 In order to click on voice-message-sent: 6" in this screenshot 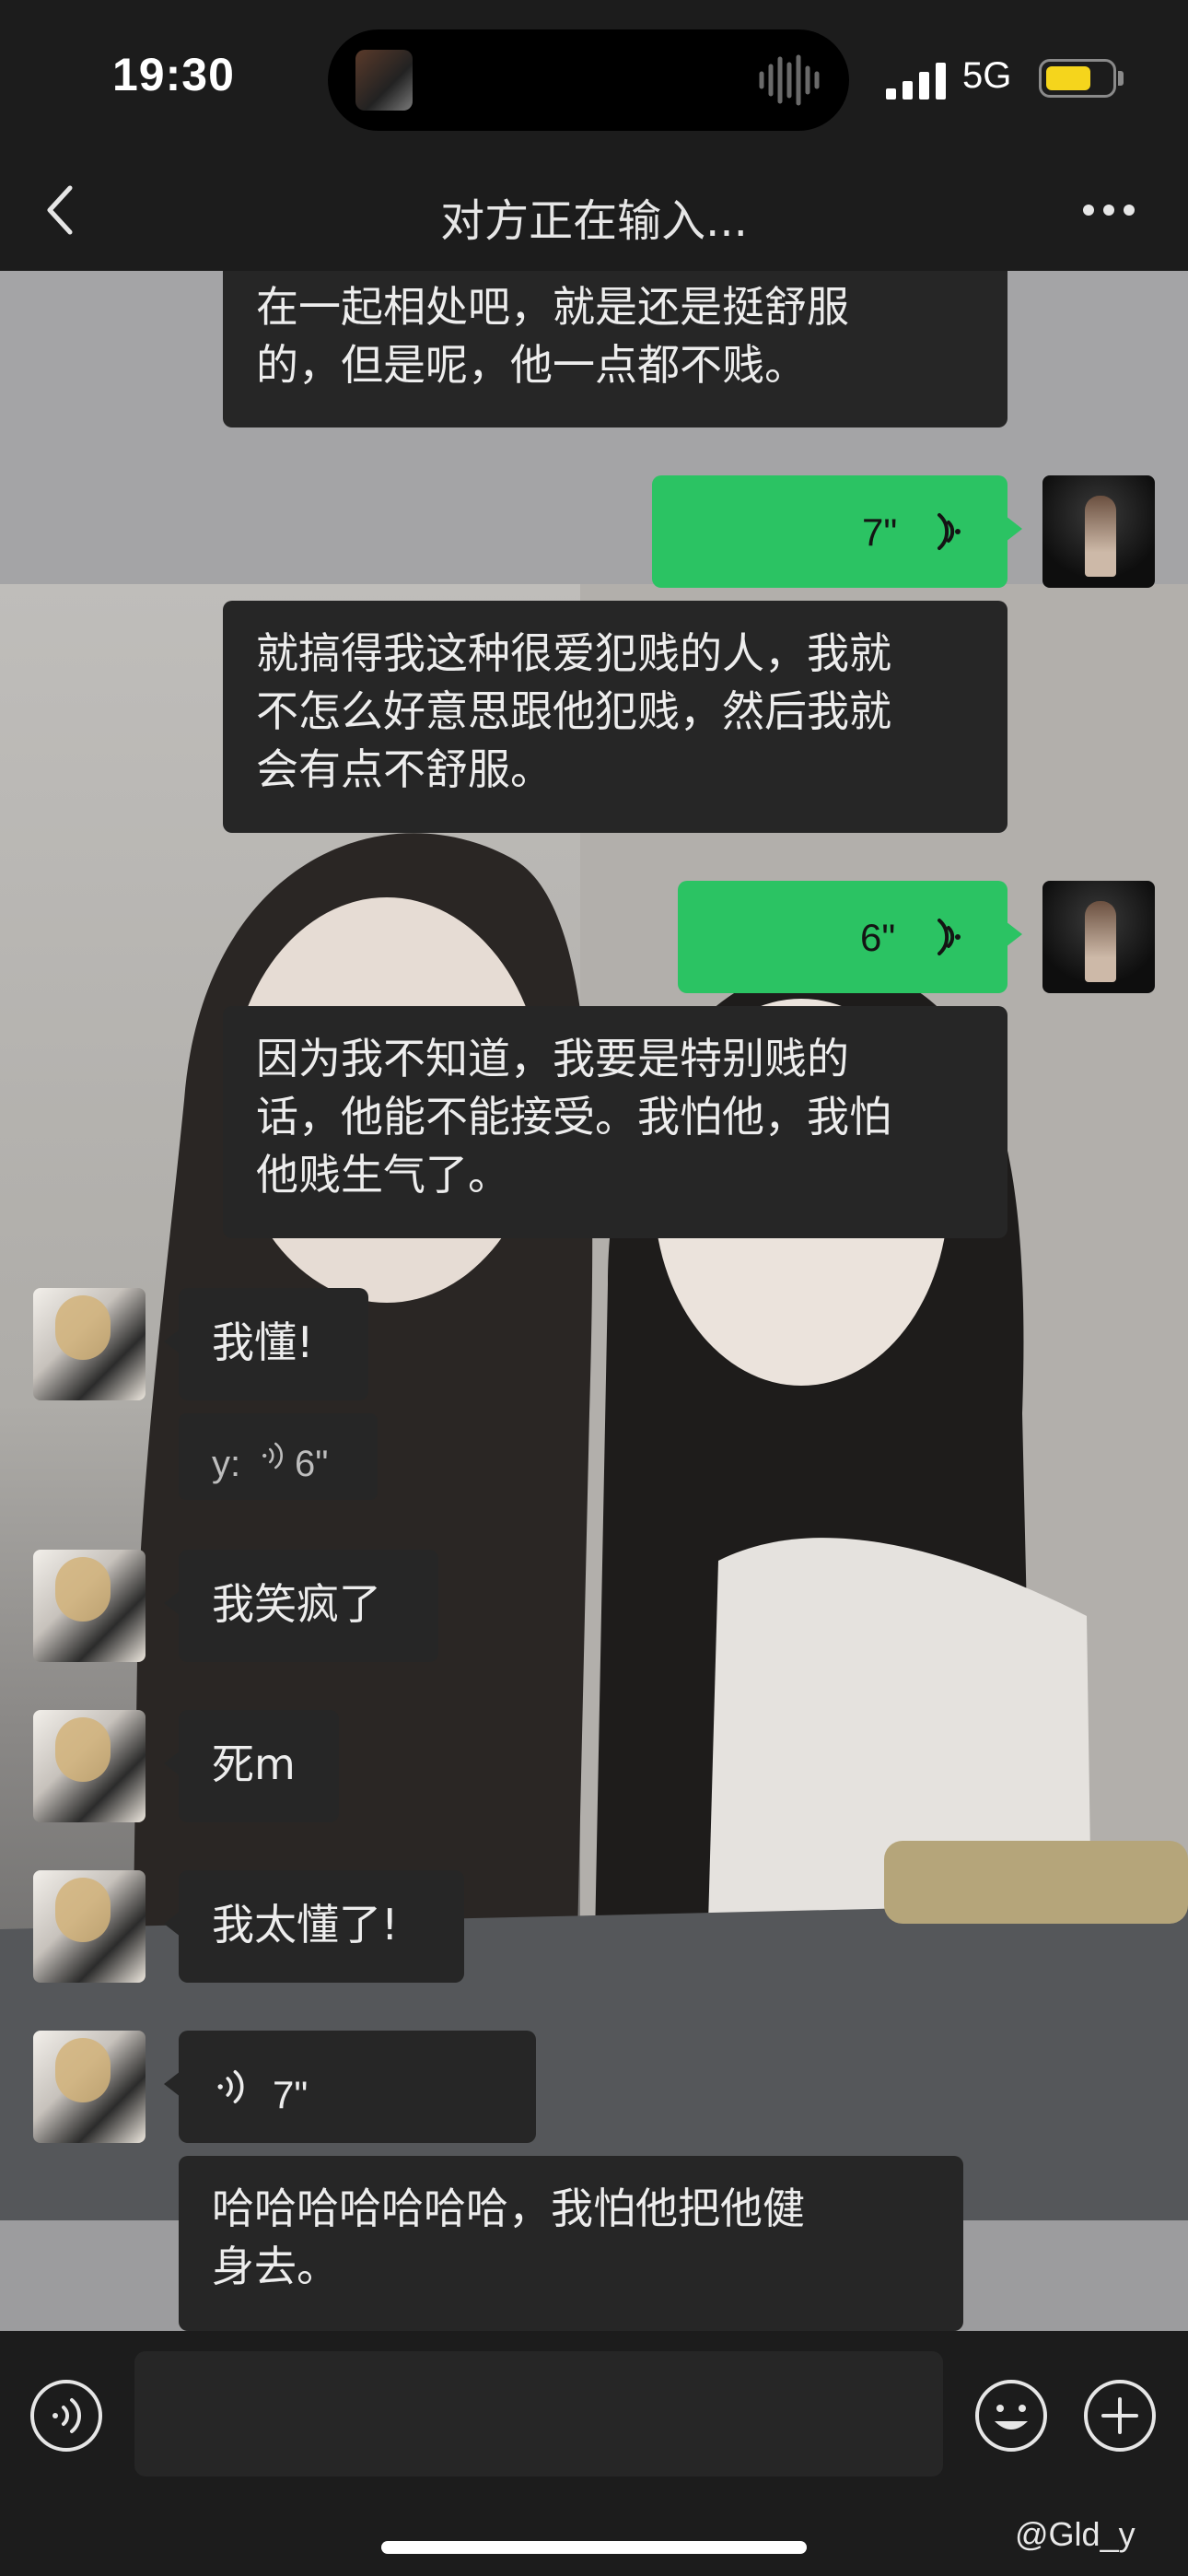, I will do `click(850, 937)`.